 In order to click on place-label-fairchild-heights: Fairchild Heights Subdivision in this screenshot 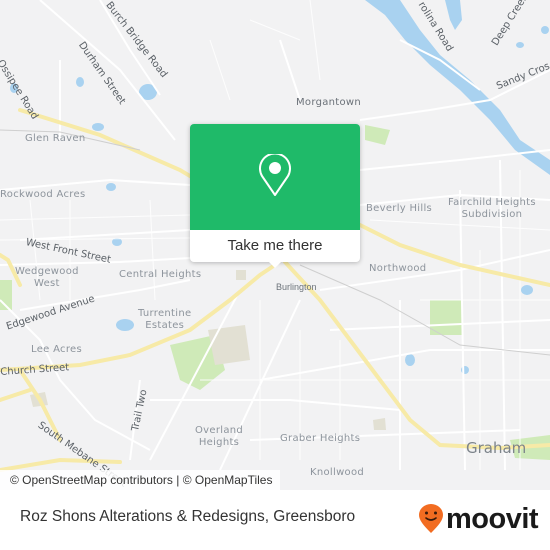, I will do `click(492, 208)`.